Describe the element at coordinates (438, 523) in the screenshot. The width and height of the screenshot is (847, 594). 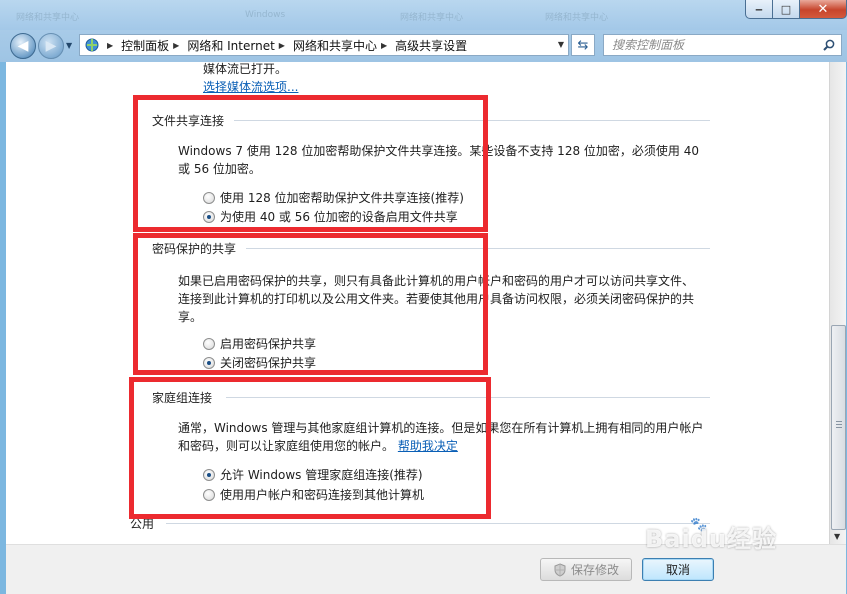
I see `section-divider` at that location.